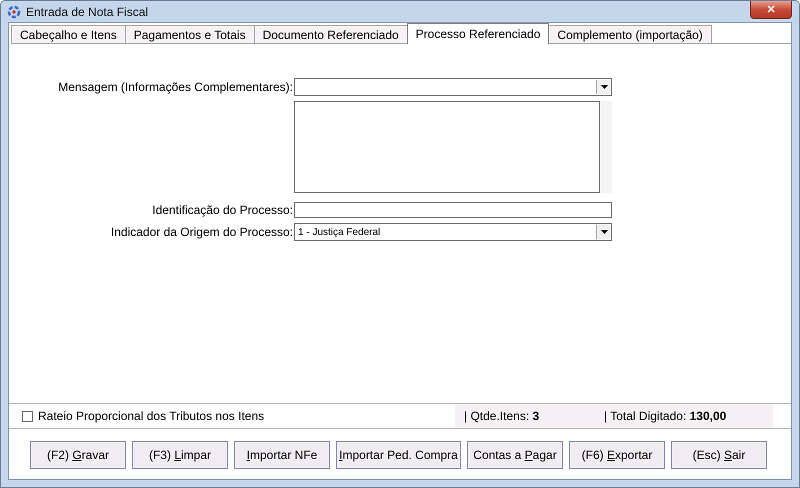 The height and width of the screenshot is (488, 800). I want to click on dropdown: 1 - Justiça Federal, so click(453, 232).